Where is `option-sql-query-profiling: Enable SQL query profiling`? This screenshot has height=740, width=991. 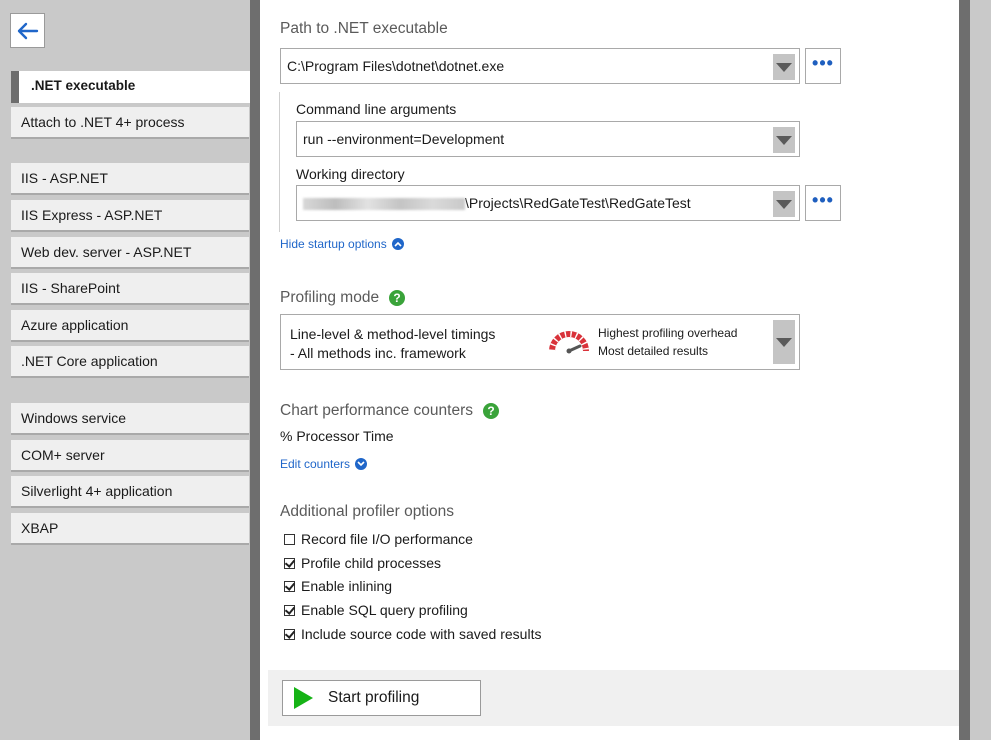
option-sql-query-profiling: Enable SQL query profiling is located at coordinates (376, 610).